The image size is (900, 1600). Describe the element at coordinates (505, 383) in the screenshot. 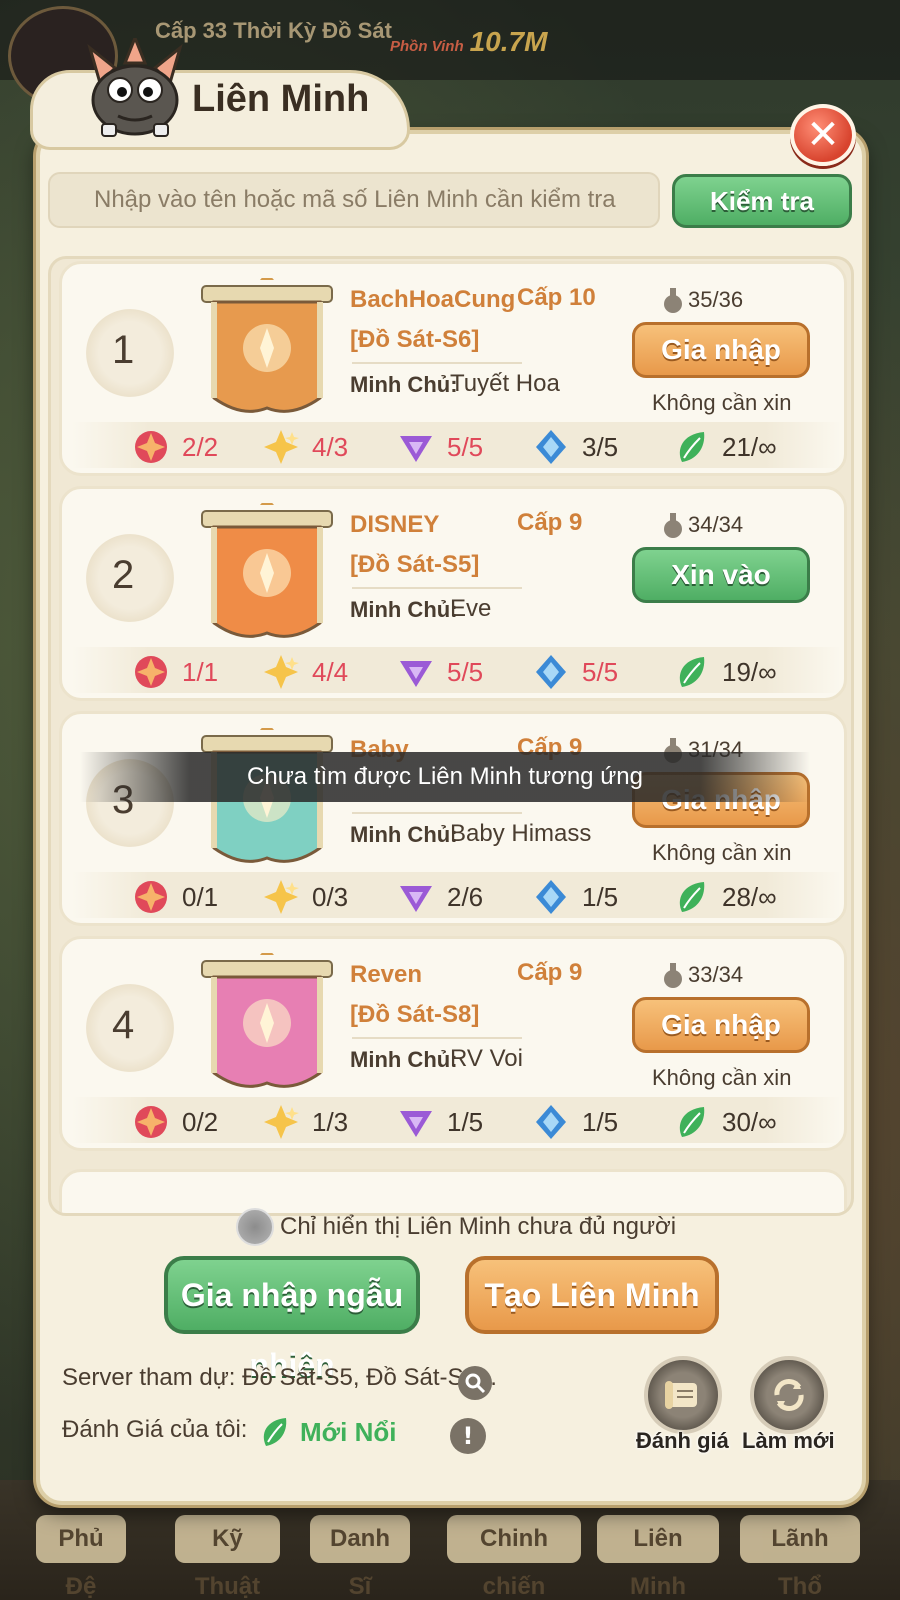

I see `alliance-leader: Tuyết Hoa` at that location.